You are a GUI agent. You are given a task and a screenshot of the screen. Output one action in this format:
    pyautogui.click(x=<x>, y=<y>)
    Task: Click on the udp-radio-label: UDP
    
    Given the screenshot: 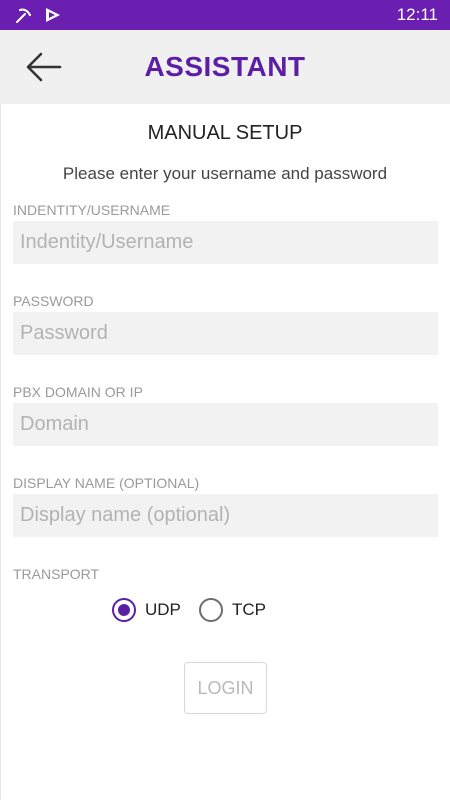 What is the action you would take?
    pyautogui.click(x=163, y=609)
    